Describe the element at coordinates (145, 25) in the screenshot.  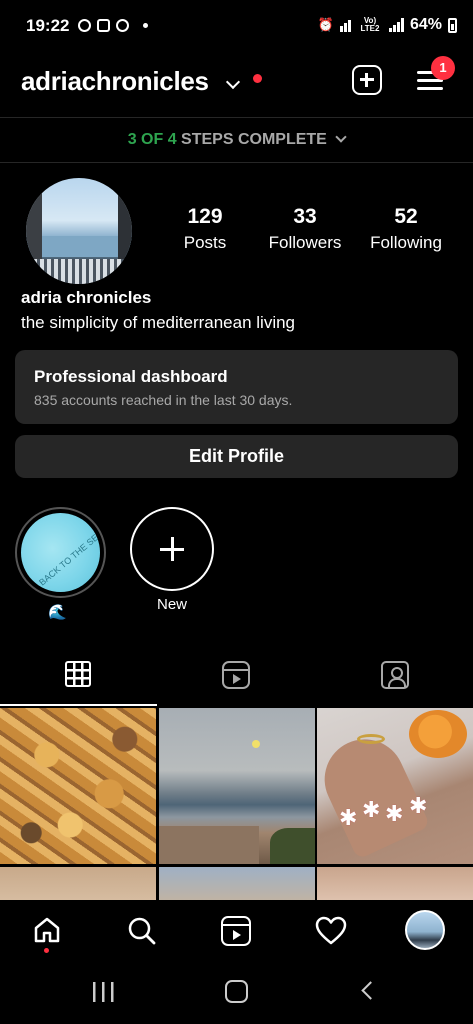
I see `more-notifications-icon` at that location.